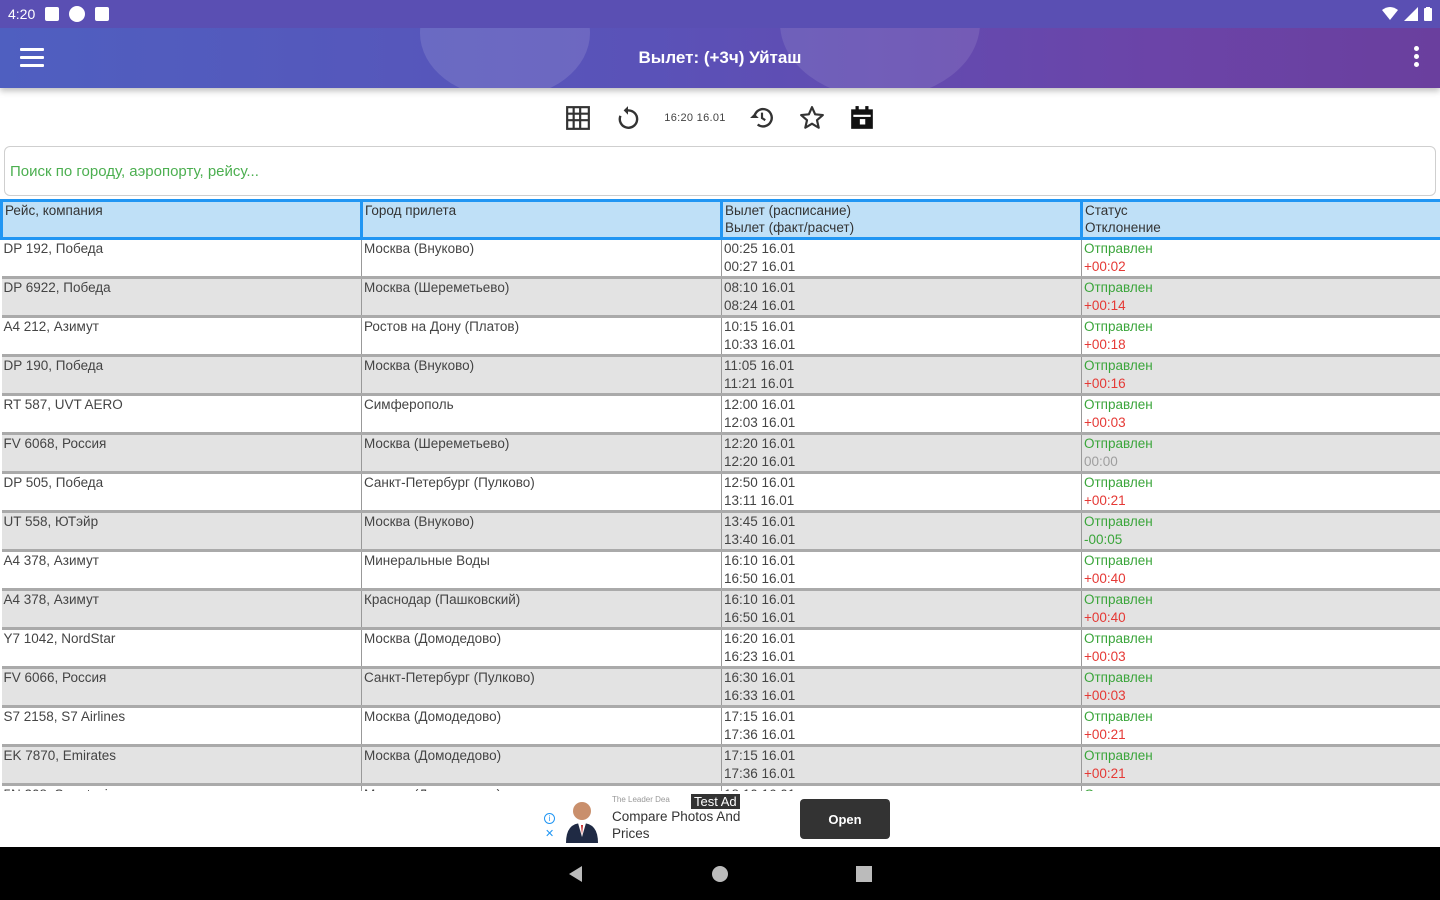 Image resolution: width=1440 pixels, height=900 pixels. I want to click on calendar-icon, so click(862, 118).